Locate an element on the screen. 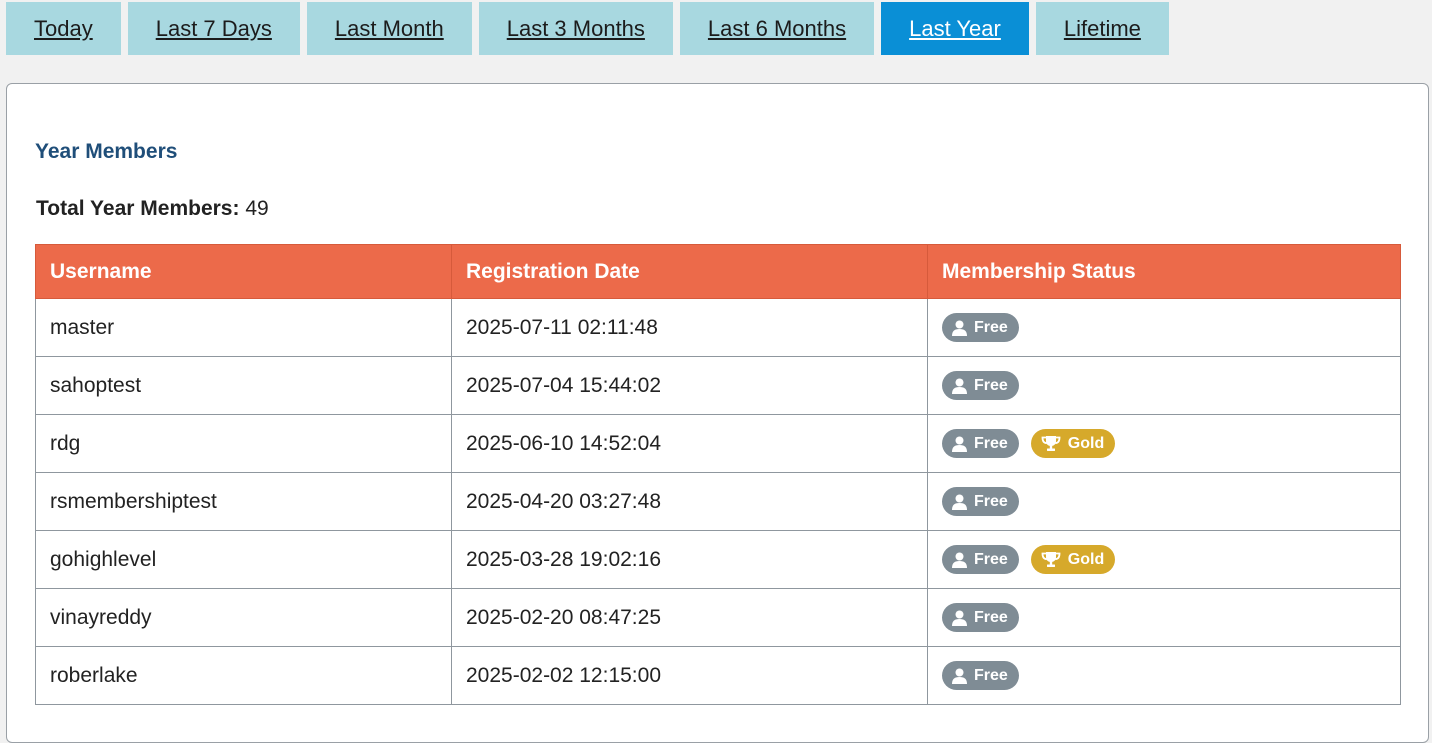 This screenshot has height=743, width=1432. registration-date-cell: 2025-07-04 15:44:02 is located at coordinates (689, 385).